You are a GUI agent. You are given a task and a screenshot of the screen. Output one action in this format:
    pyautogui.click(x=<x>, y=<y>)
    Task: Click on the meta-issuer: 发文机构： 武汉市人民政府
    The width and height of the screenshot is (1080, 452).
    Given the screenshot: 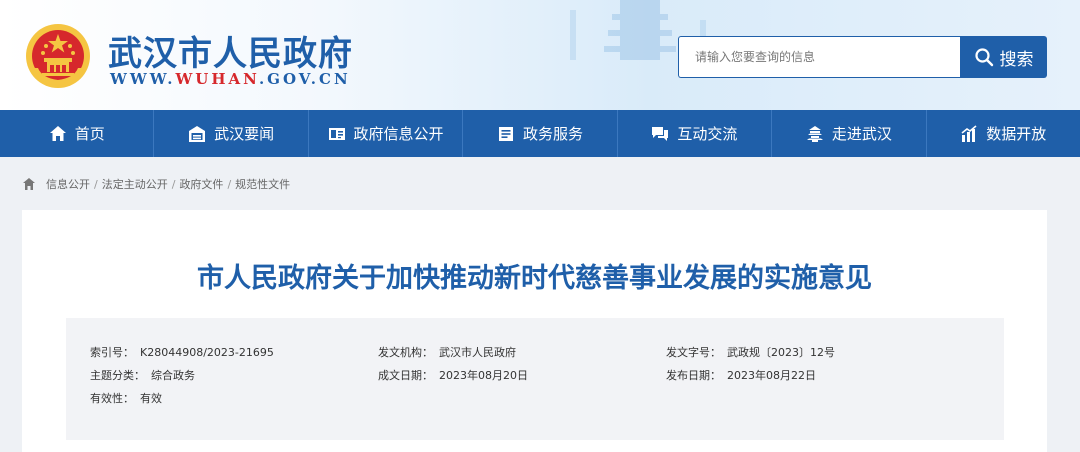 What is the action you would take?
    pyautogui.click(x=447, y=352)
    